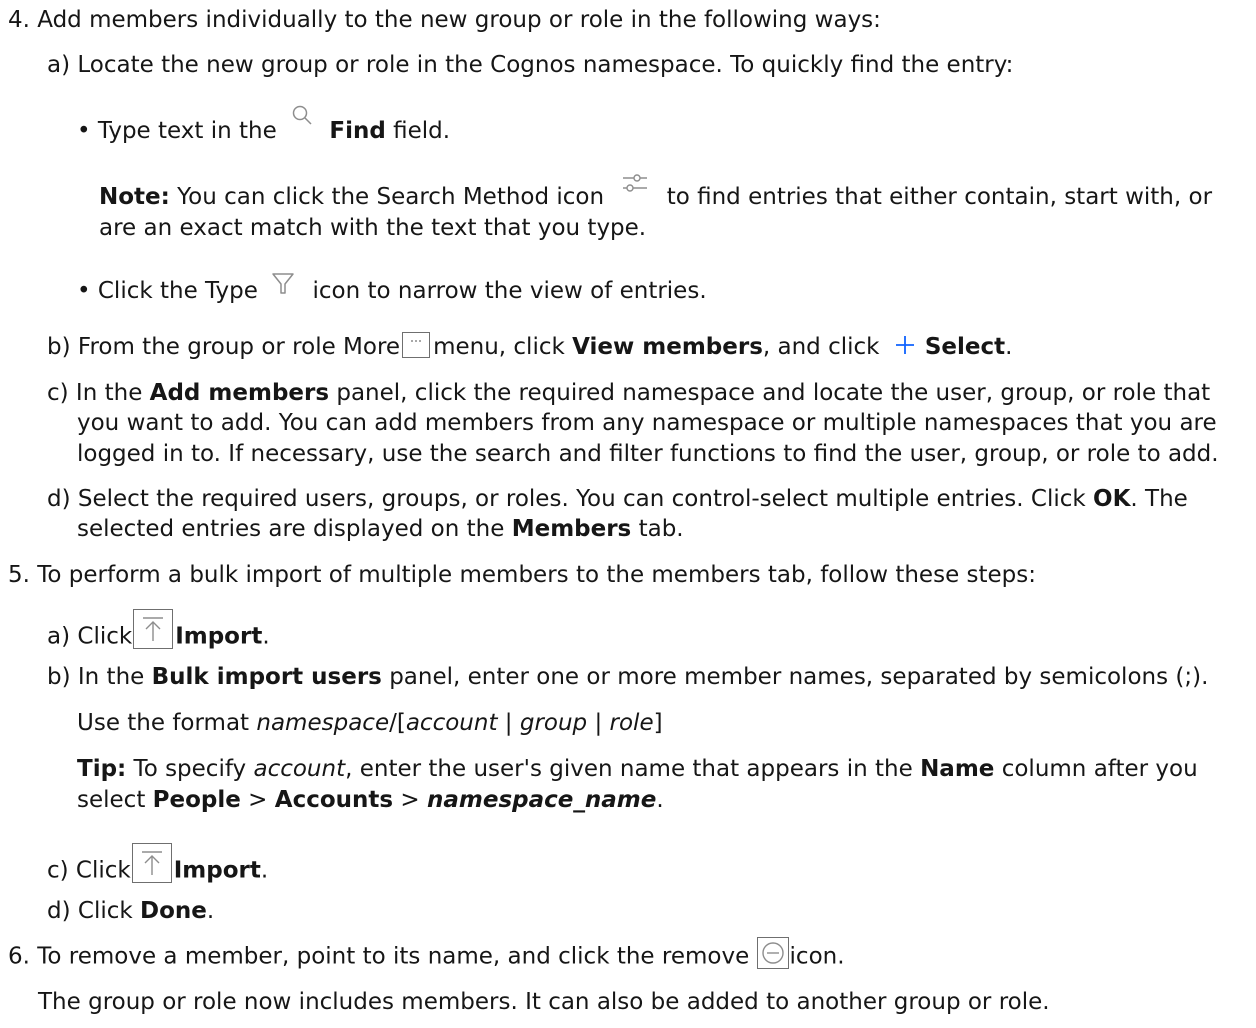 The height and width of the screenshot is (1028, 1256). Describe the element at coordinates (1112, 499) in the screenshot. I see `ok-label: OK` at that location.